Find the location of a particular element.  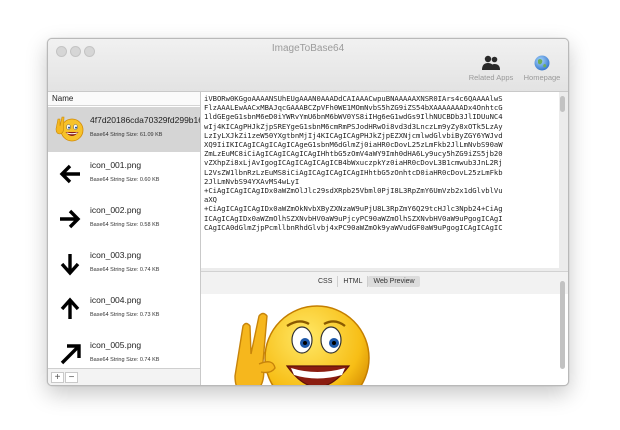

list-item: icon_005.png Base64 String Size: 0.74 KB is located at coordinates (124, 350).